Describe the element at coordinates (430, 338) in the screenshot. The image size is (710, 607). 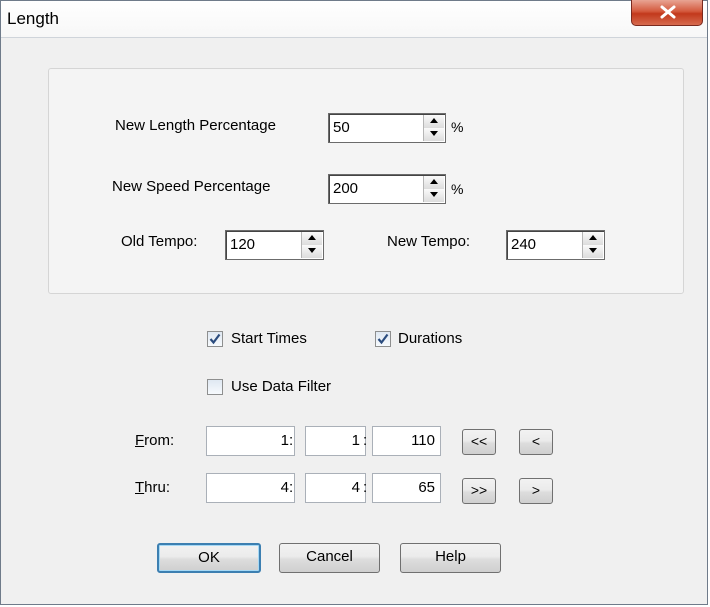
I see `durations-label: Durations` at that location.